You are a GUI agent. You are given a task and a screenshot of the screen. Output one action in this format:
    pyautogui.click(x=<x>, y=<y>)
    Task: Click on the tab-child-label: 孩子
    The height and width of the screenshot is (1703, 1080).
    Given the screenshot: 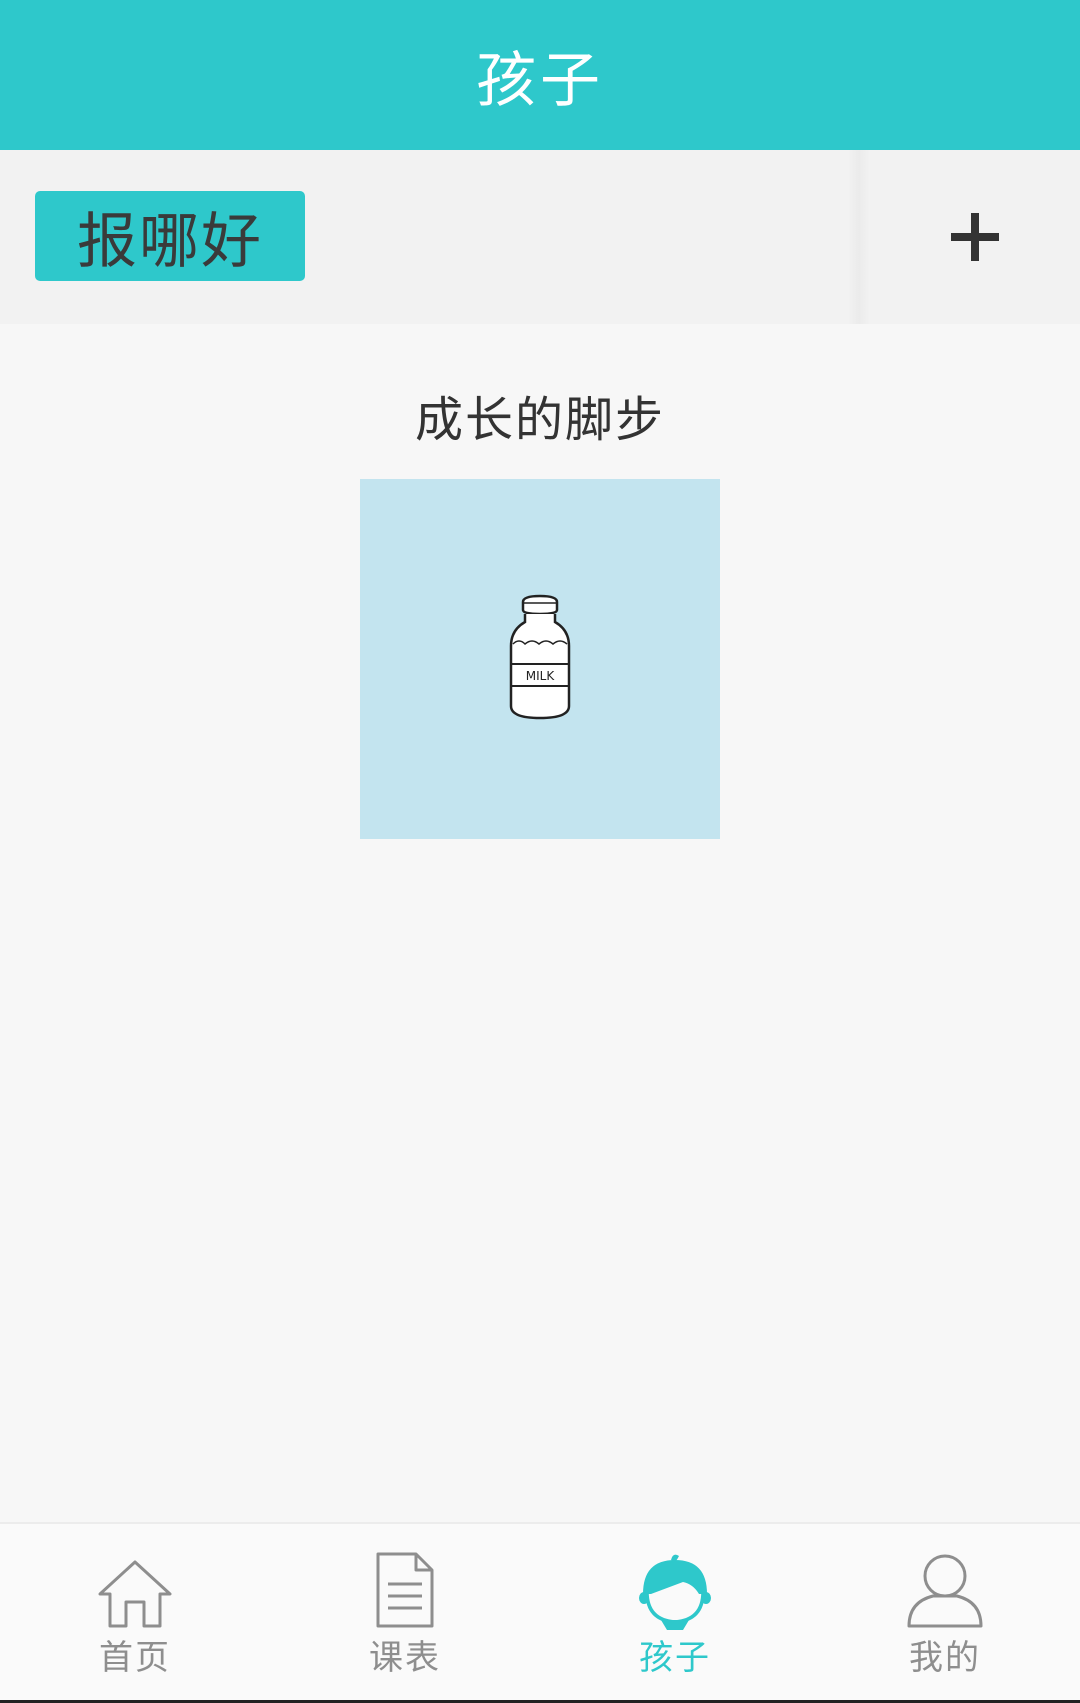 What is the action you would take?
    pyautogui.click(x=675, y=1658)
    